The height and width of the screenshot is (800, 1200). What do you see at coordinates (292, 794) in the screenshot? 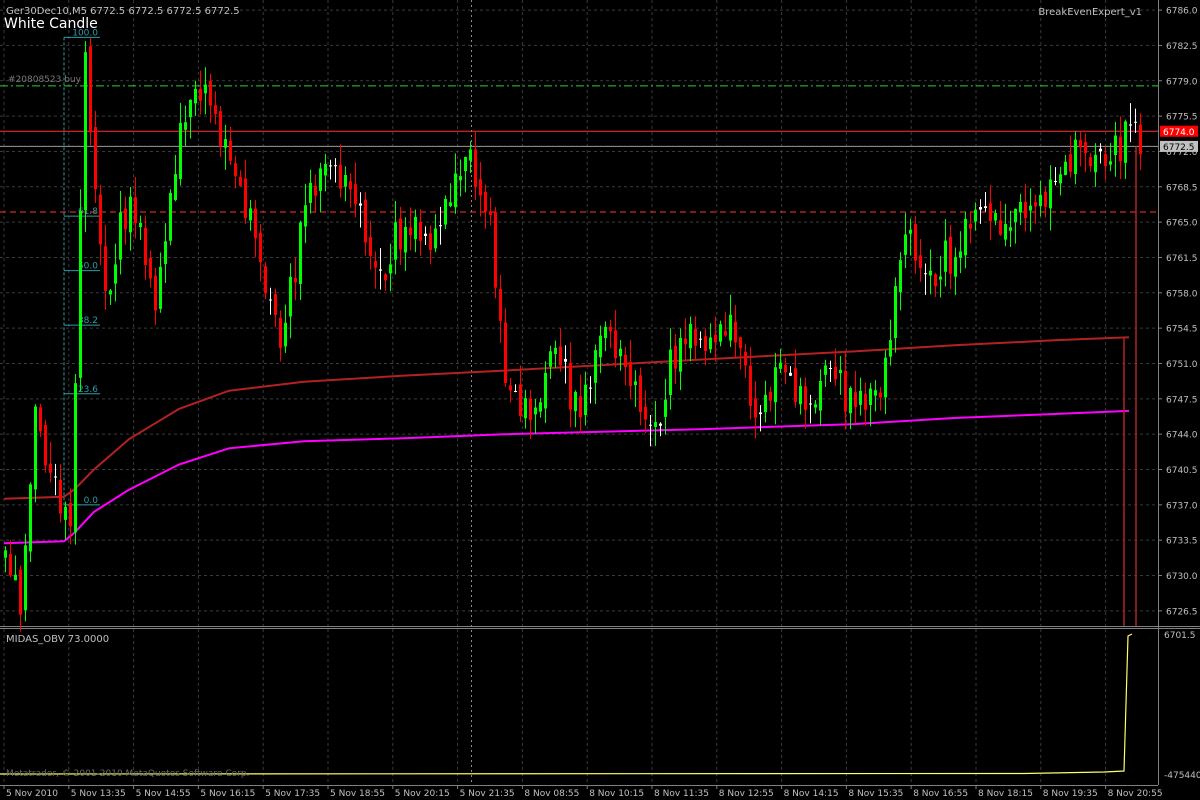
I see `time-tick-label: 5 Nov 17:35` at bounding box center [292, 794].